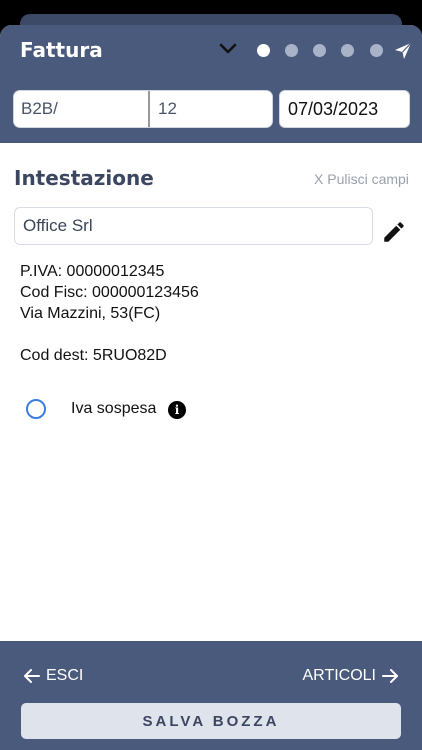 The image size is (422, 750). I want to click on customer-address: Via Mazzini, 53(FC), so click(90, 313).